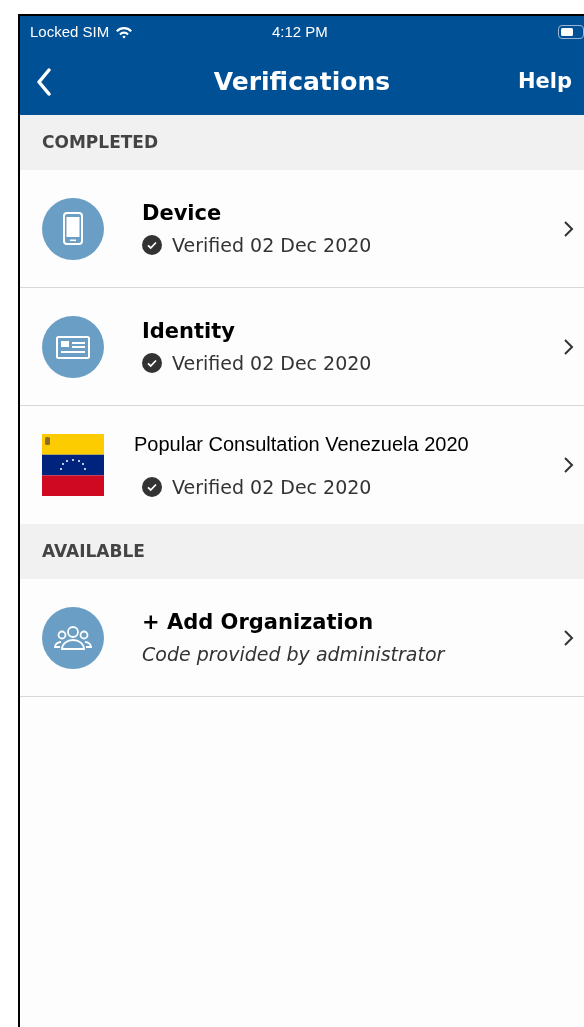 The image size is (584, 1027). What do you see at coordinates (70, 31) in the screenshot?
I see `carrier-label: Locked SIM` at bounding box center [70, 31].